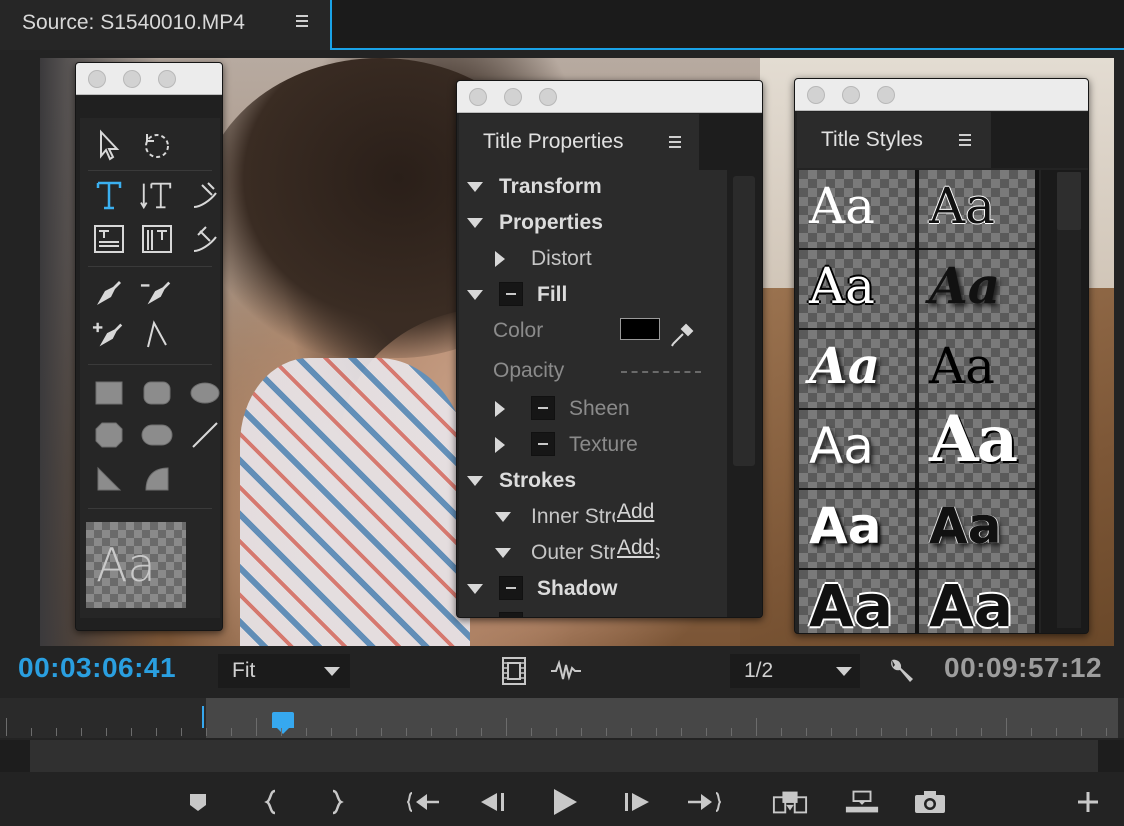  Describe the element at coordinates (862, 802) in the screenshot. I see `overwrite-icon` at that location.